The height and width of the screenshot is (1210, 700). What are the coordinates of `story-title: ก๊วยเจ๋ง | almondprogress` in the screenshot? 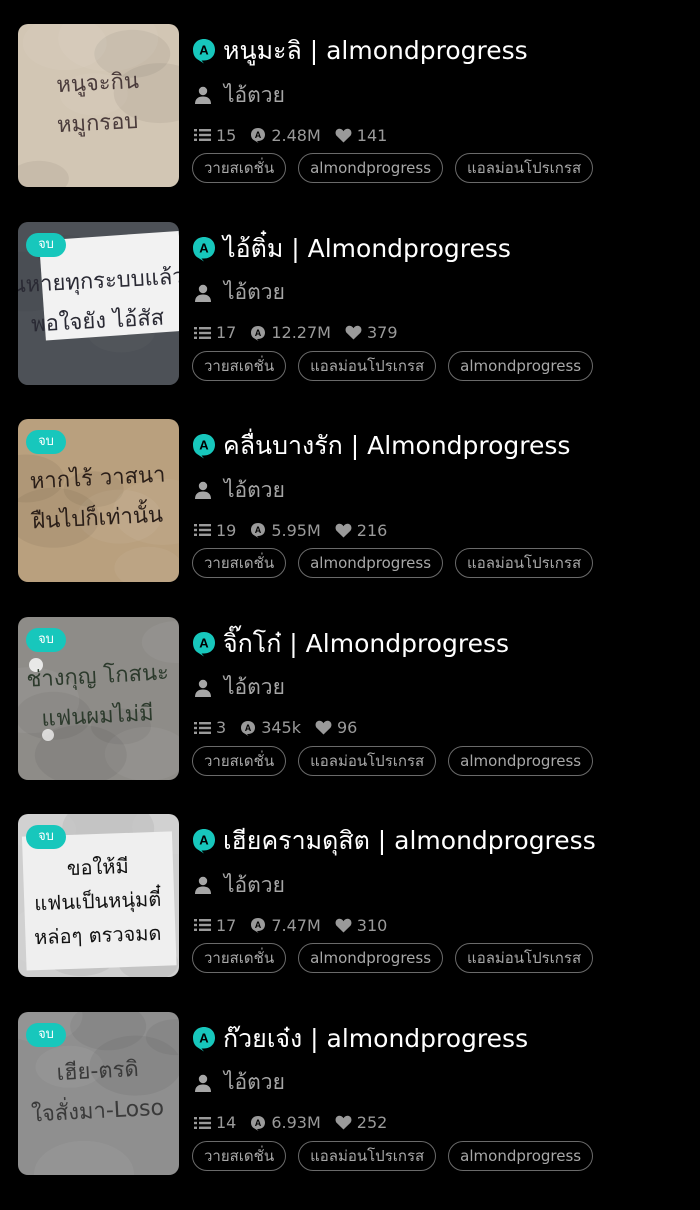 It's located at (375, 1039).